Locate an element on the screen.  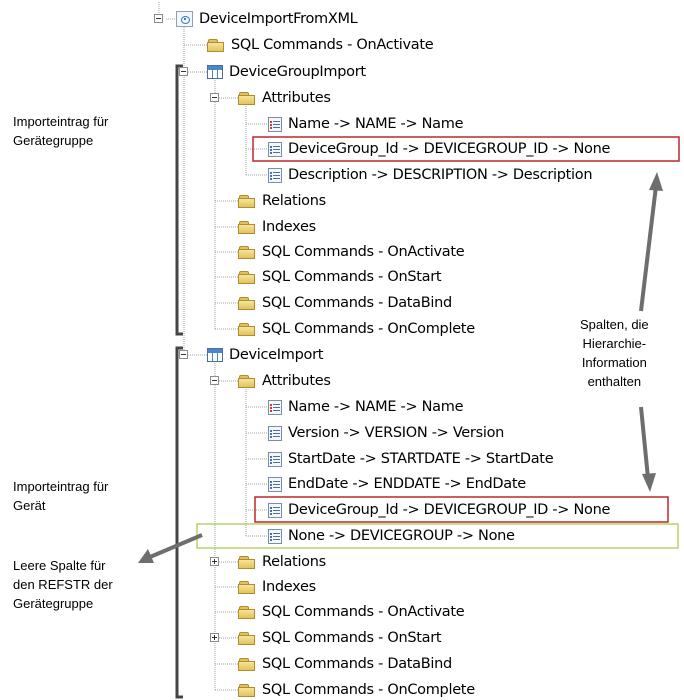
tree-node-label: DeviceImportFromXML is located at coordinates (278, 19).